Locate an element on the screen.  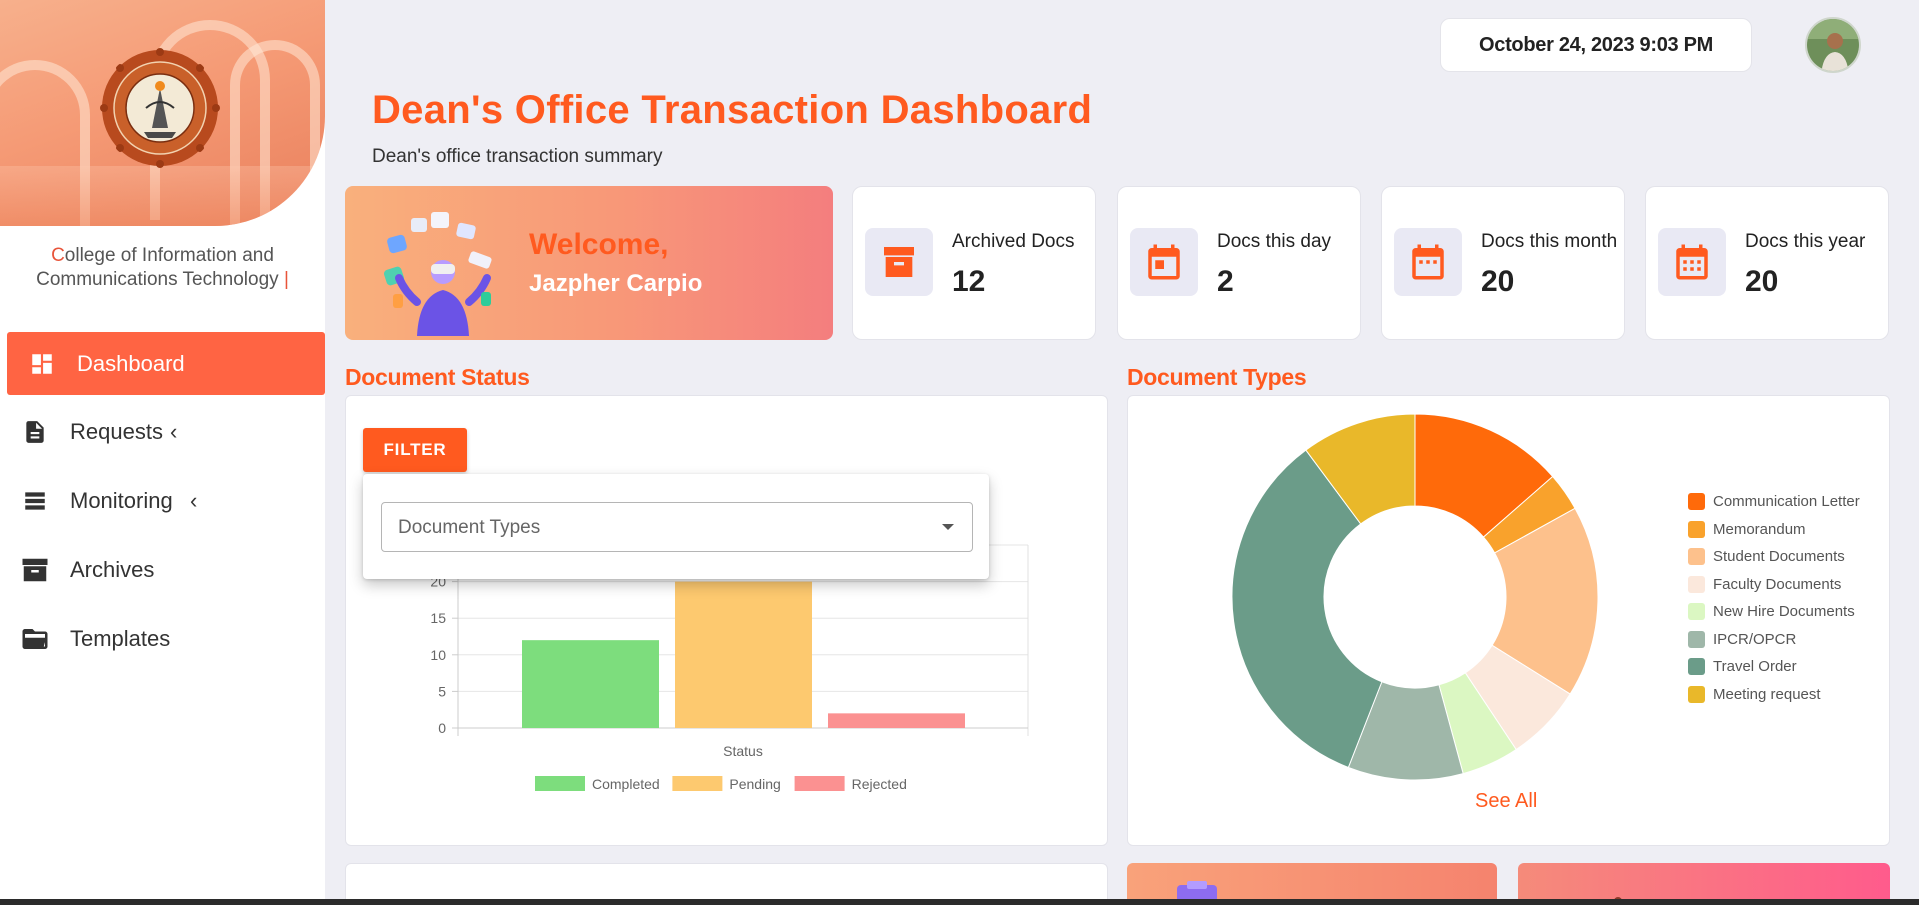
list-icon is located at coordinates (35, 501).